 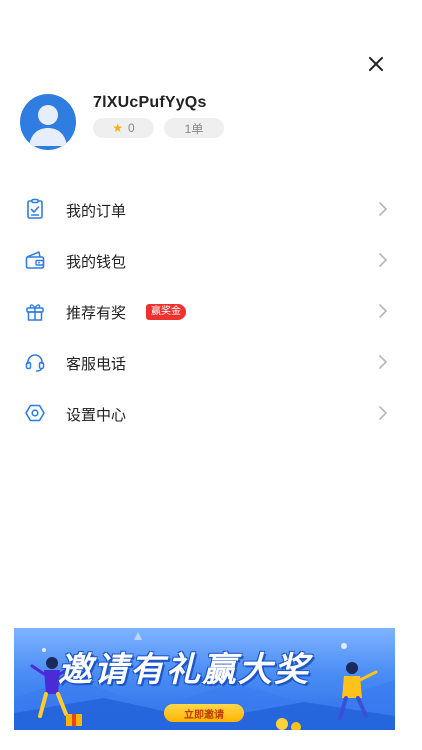 What do you see at coordinates (96, 415) in the screenshot?
I see `menu-item-label: 设置中心` at bounding box center [96, 415].